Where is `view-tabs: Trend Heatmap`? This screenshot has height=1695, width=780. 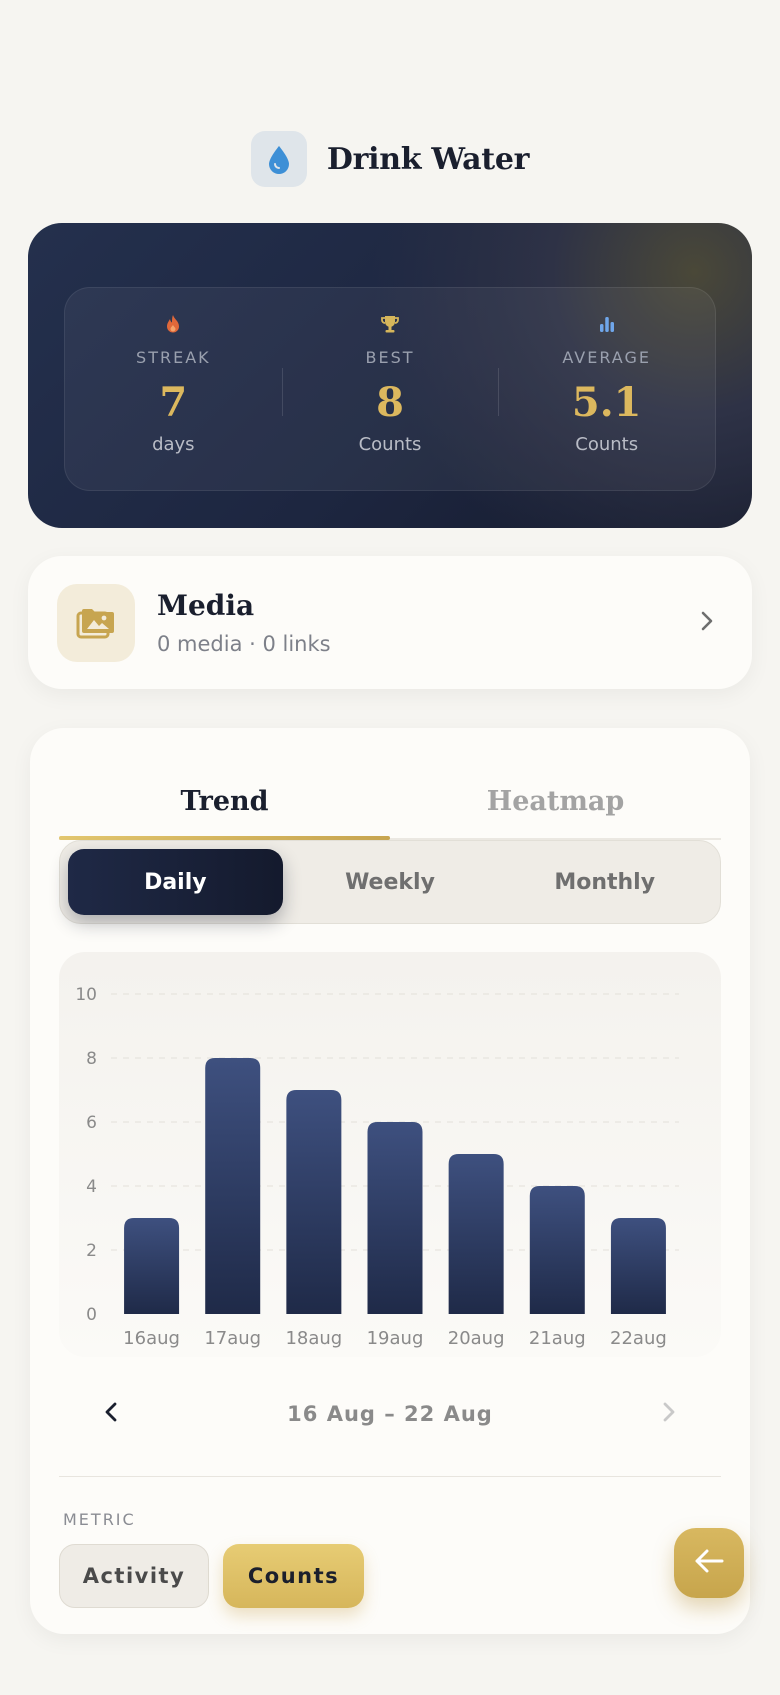 view-tabs: Trend Heatmap is located at coordinates (390, 798).